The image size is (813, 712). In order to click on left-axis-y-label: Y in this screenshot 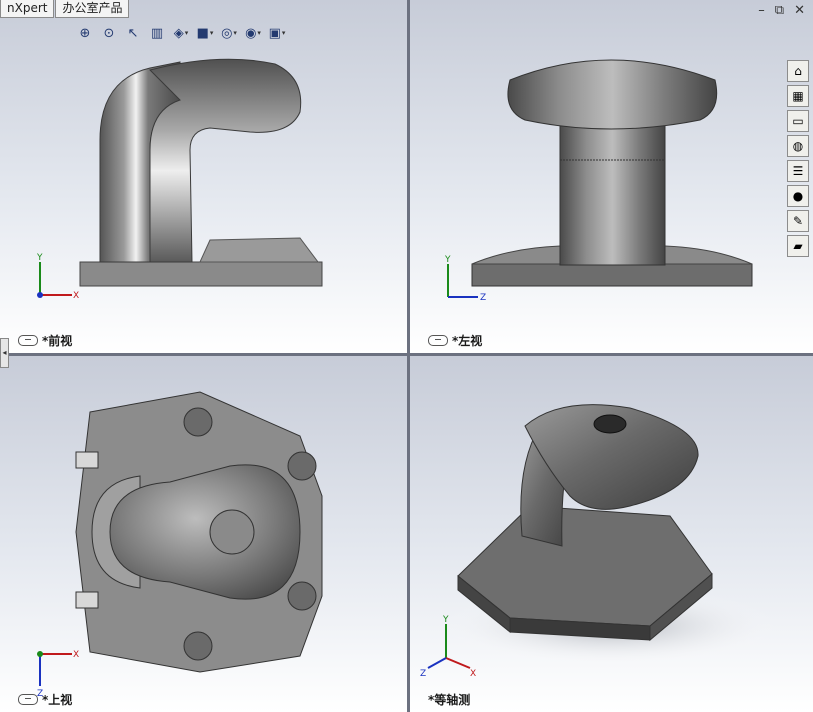, I will do `click(447, 260)`.